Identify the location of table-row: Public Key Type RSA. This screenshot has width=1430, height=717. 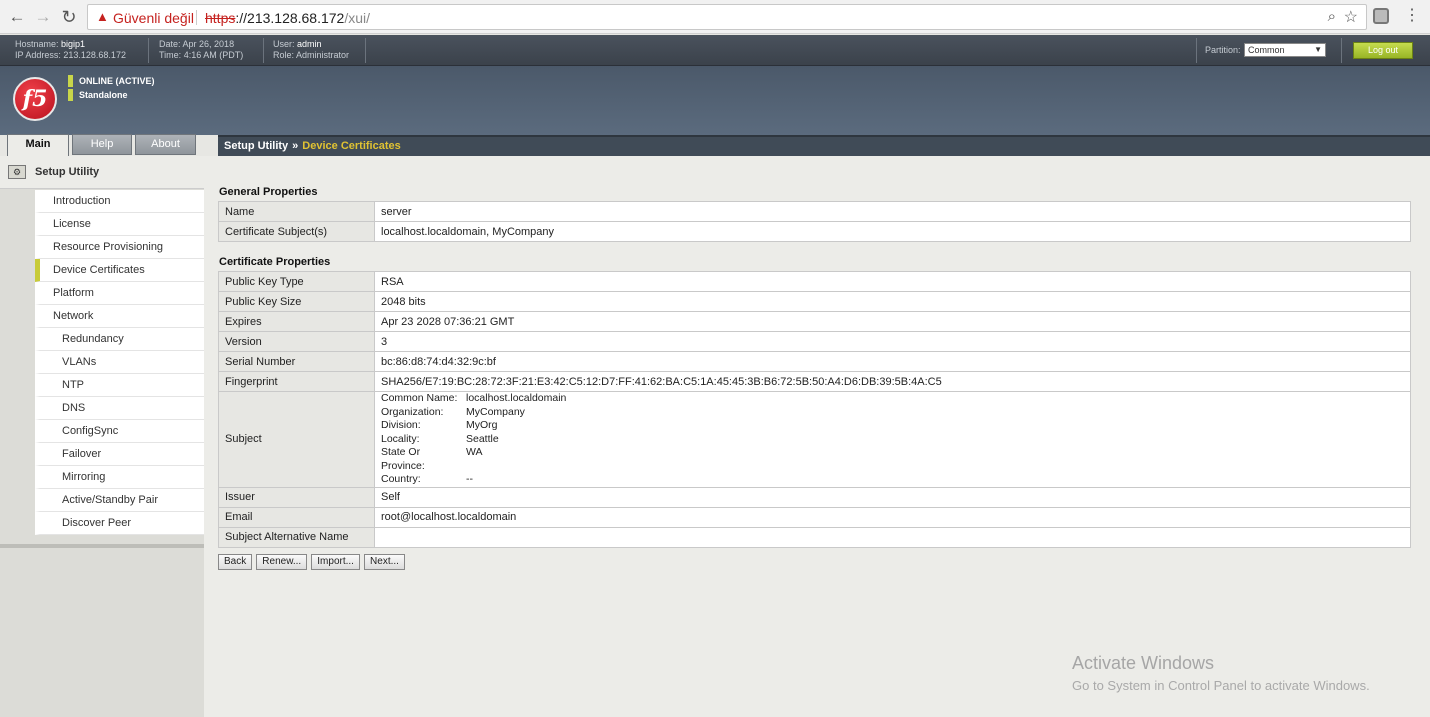
(814, 281).